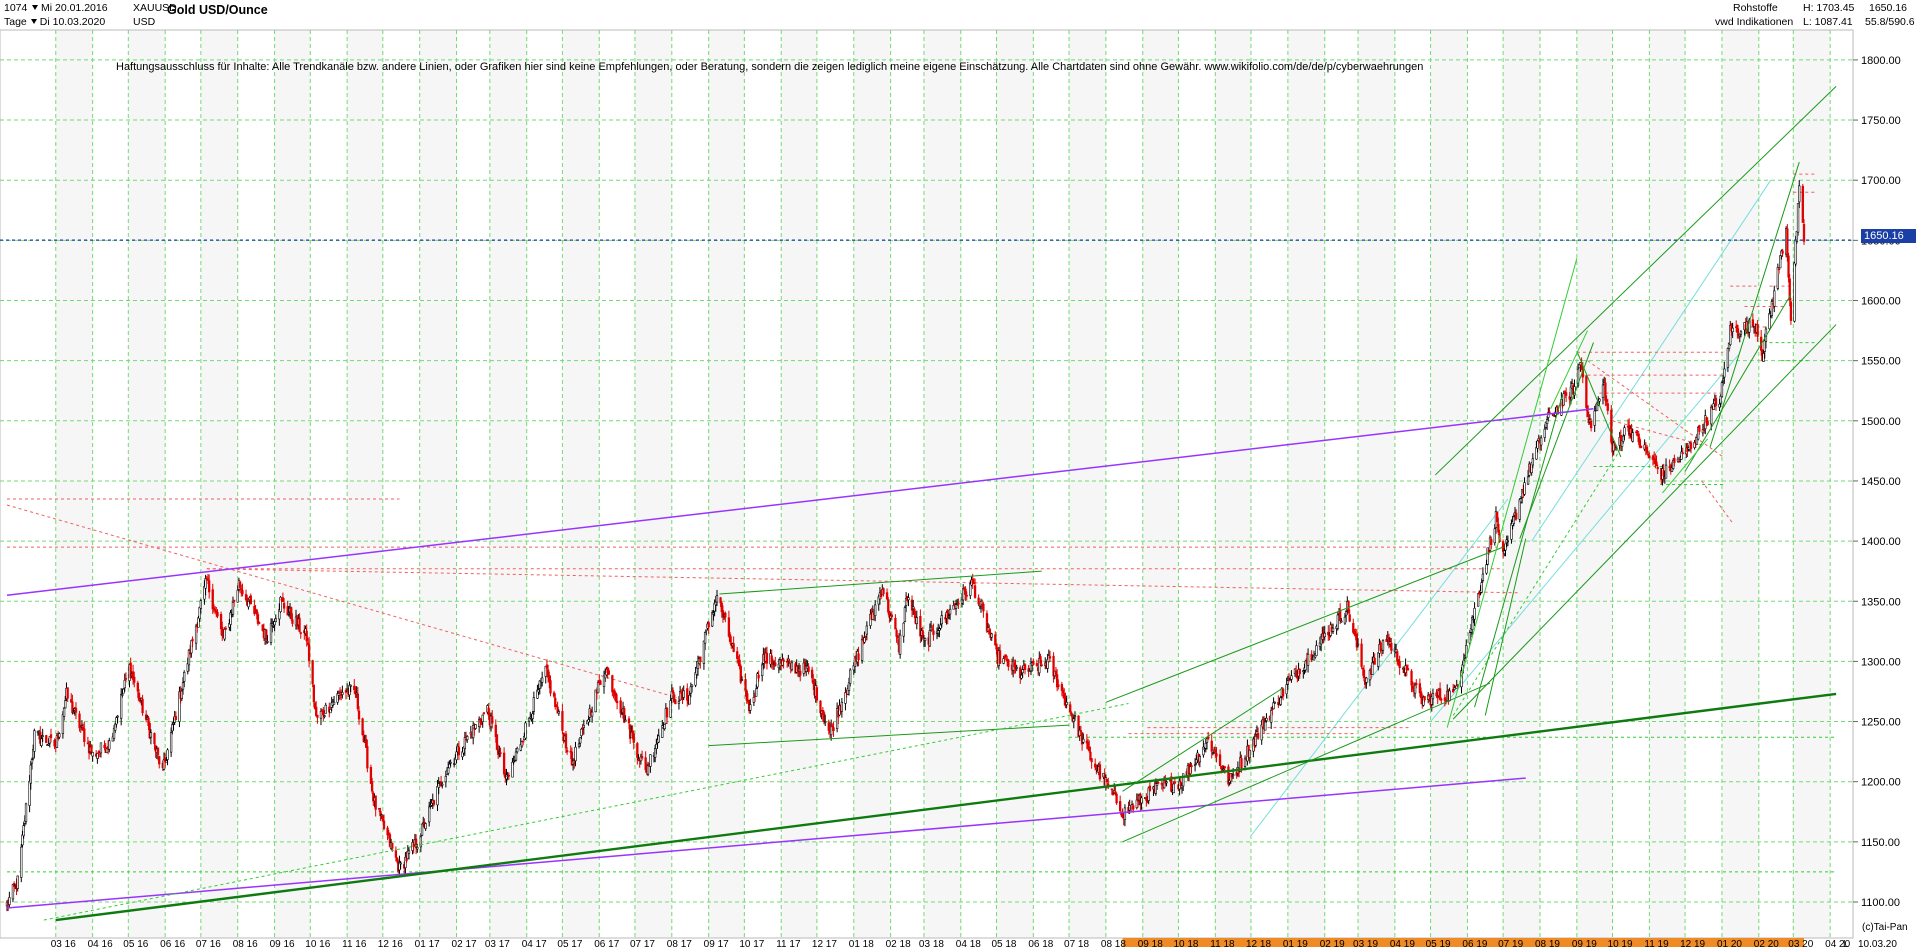 This screenshot has height=952, width=1916. Describe the element at coordinates (1881, 723) in the screenshot. I see `y-tick-label: 1250.00` at that location.